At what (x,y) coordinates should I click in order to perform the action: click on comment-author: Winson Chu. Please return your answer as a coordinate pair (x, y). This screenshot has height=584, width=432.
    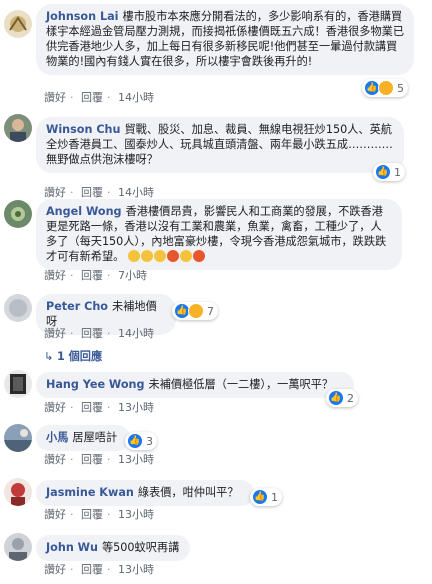
    Looking at the image, I should click on (83, 129).